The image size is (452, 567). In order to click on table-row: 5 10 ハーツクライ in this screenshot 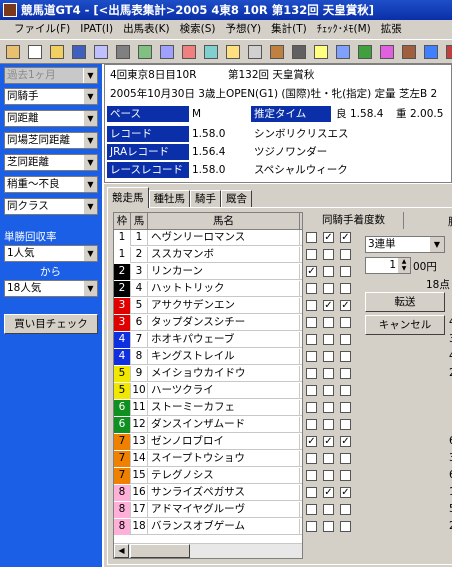, I will do `click(208, 391)`.